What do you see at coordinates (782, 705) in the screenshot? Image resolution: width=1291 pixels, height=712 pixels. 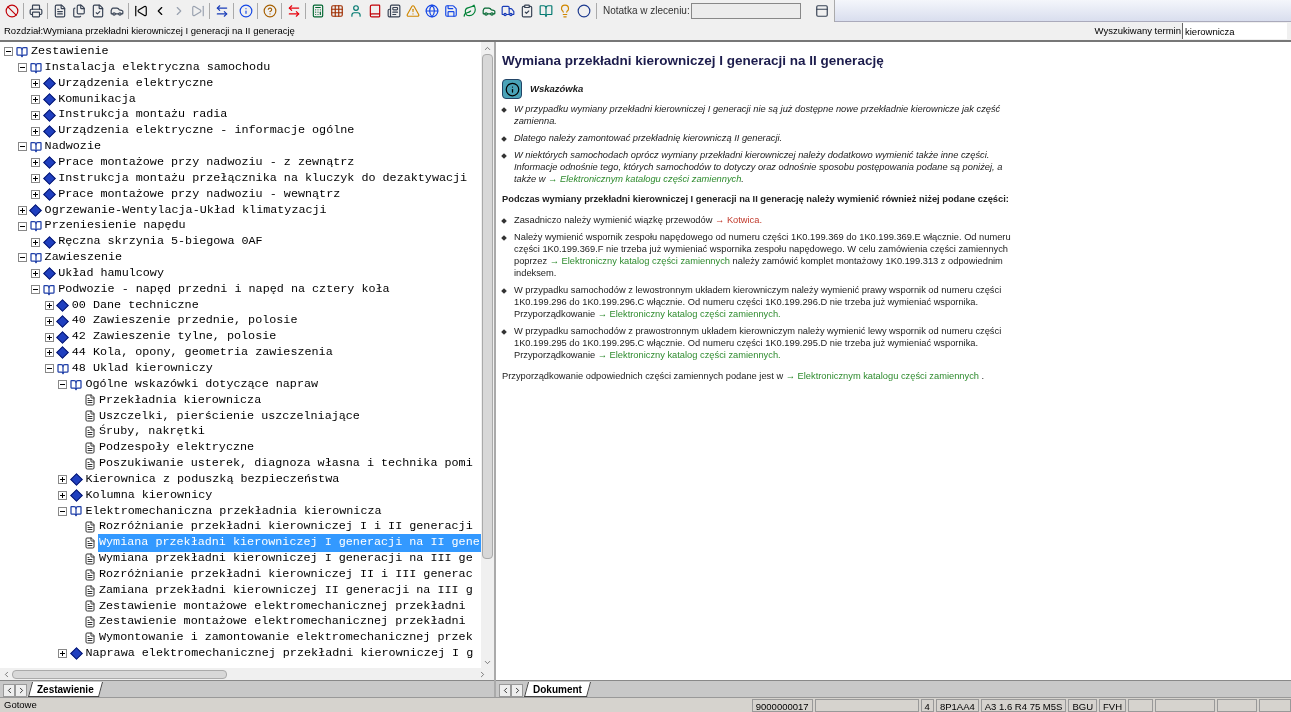 I see `status-cell: 9000000017` at bounding box center [782, 705].